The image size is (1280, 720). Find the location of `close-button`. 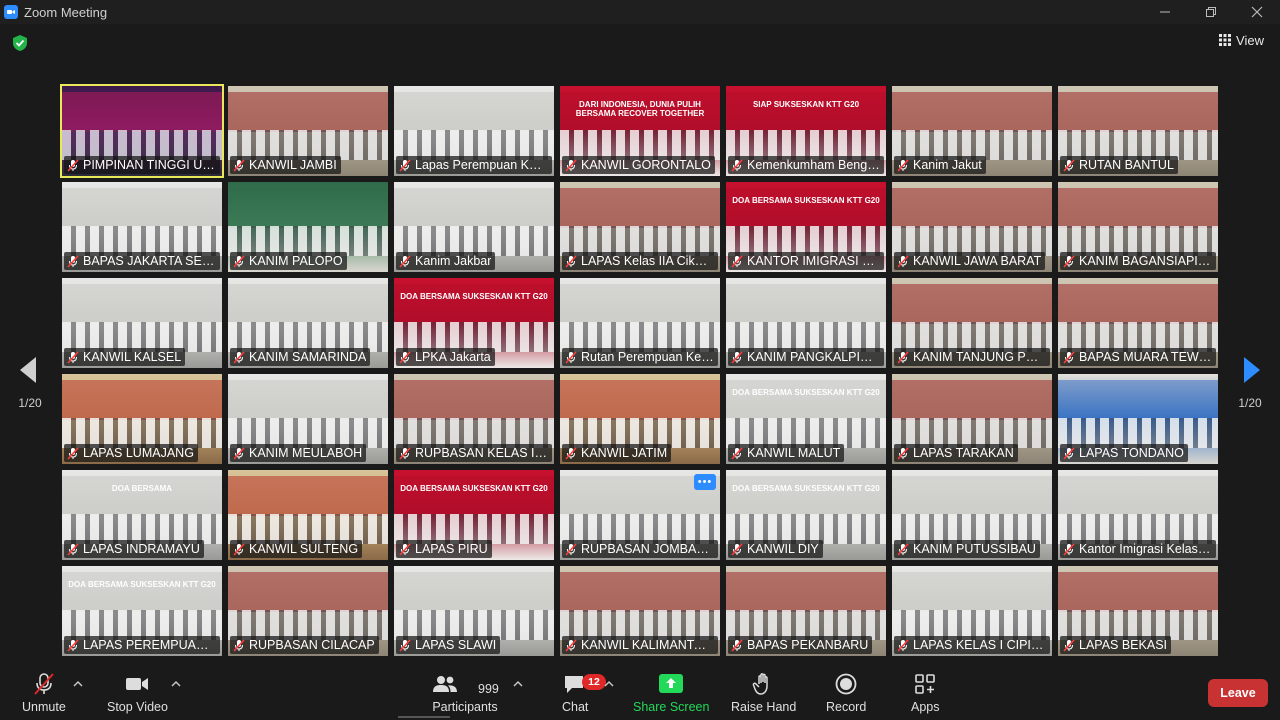

close-button is located at coordinates (1257, 12).